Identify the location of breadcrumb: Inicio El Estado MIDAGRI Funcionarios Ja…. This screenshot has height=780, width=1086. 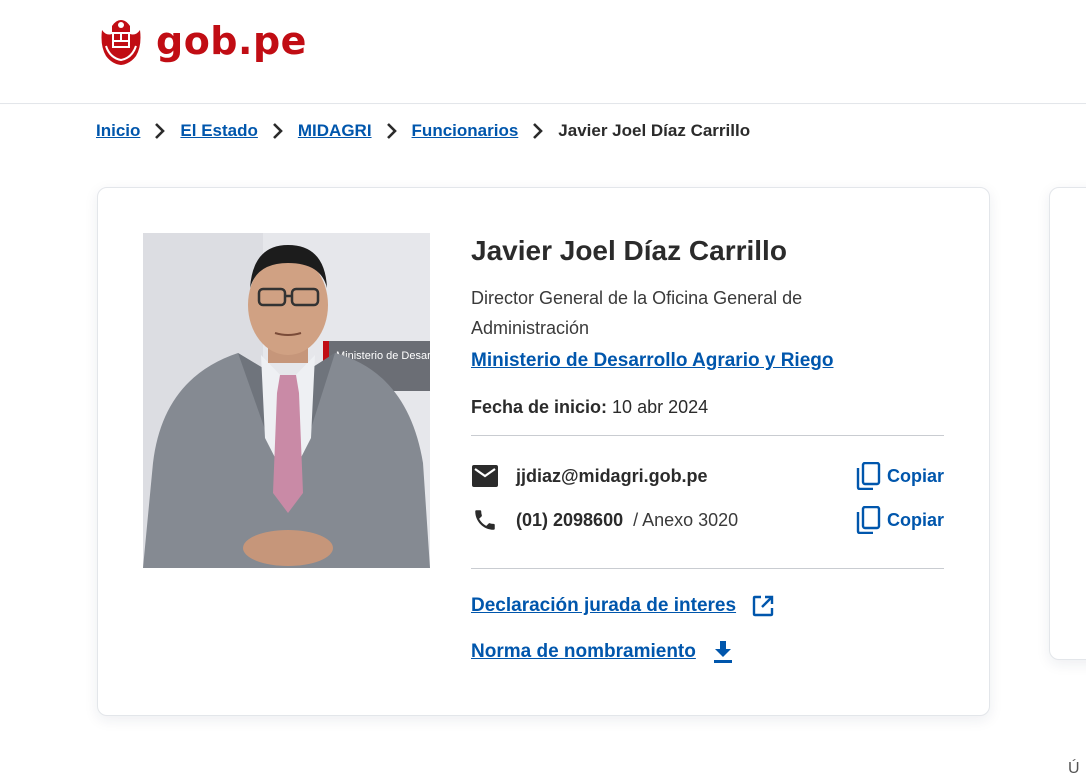
(423, 131).